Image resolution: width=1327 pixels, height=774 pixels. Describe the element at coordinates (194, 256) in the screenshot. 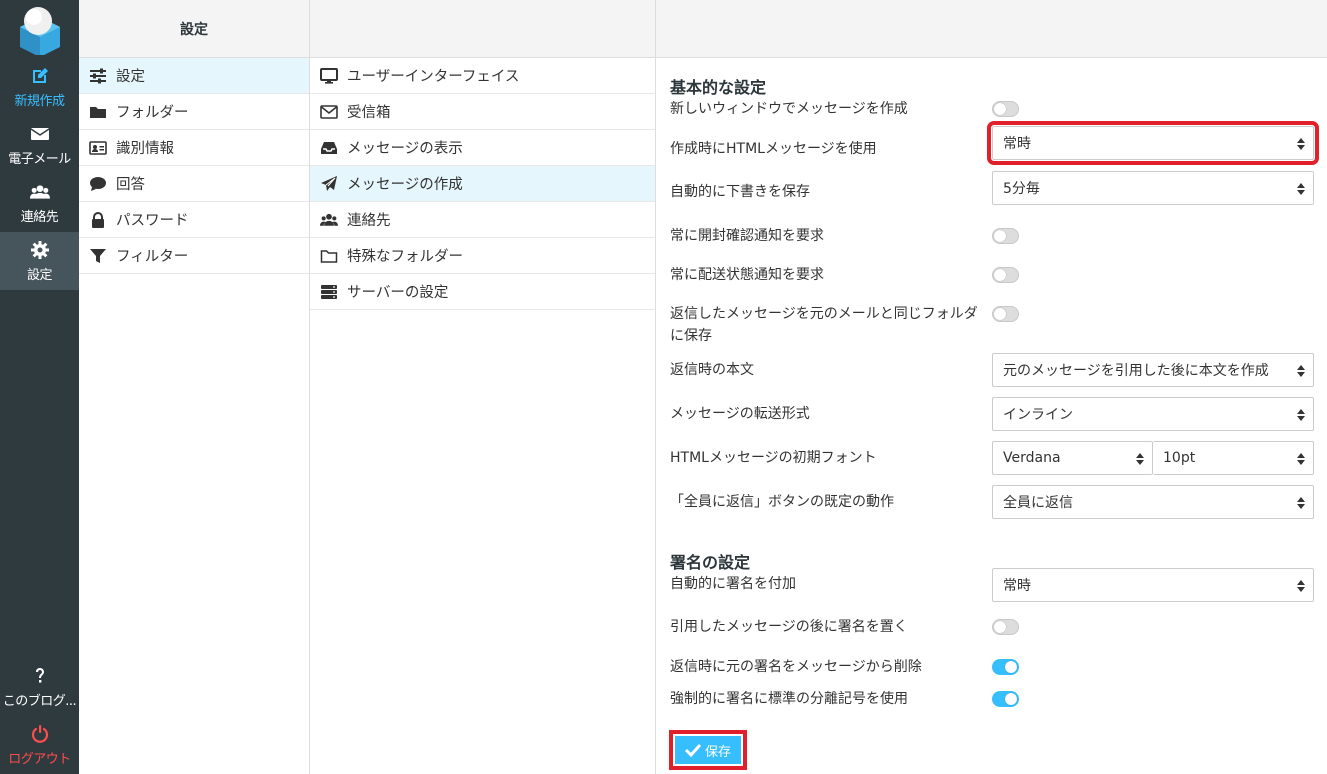

I see `section-filters: フィルター` at that location.